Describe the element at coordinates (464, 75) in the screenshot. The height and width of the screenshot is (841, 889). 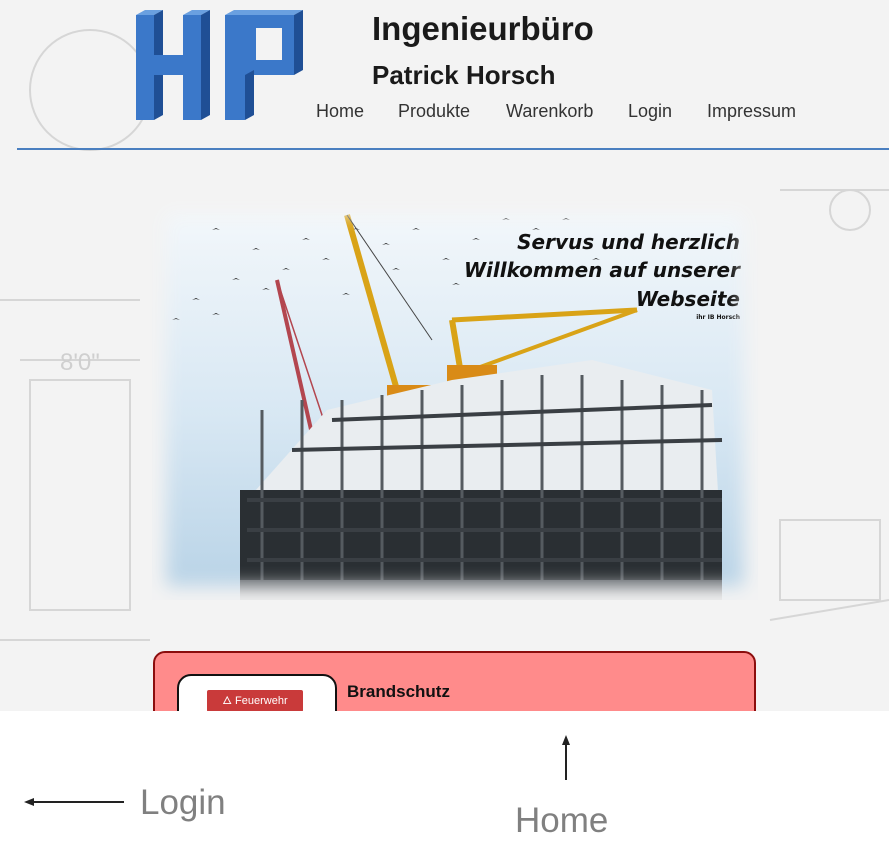
I see `site-subtitle: Patrick Horsch` at that location.